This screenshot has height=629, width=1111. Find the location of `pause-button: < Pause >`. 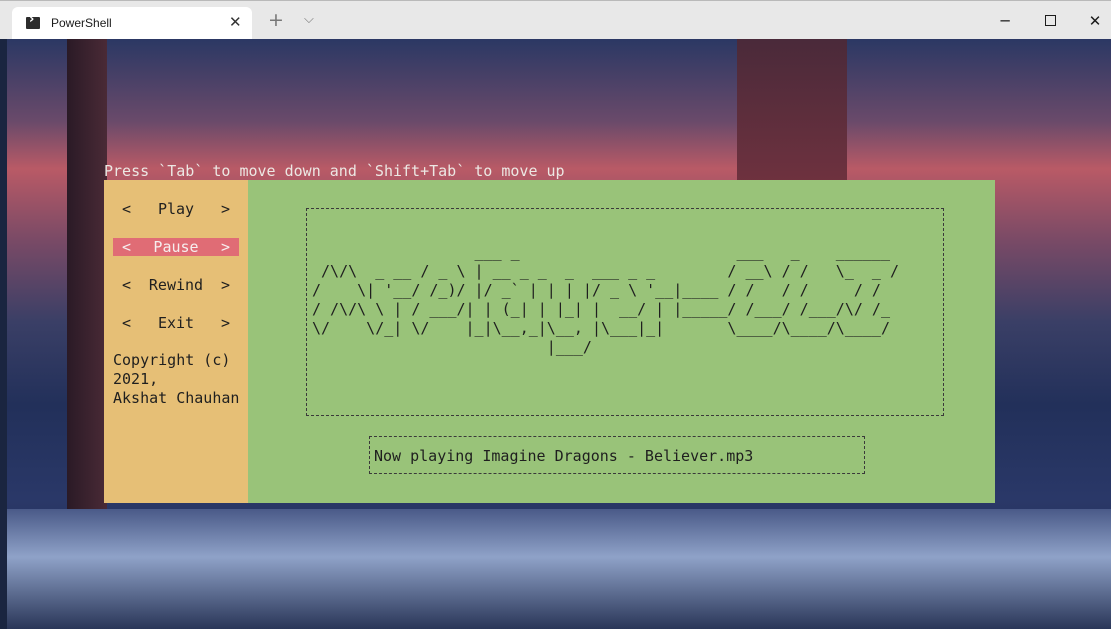

pause-button: < Pause > is located at coordinates (176, 247).